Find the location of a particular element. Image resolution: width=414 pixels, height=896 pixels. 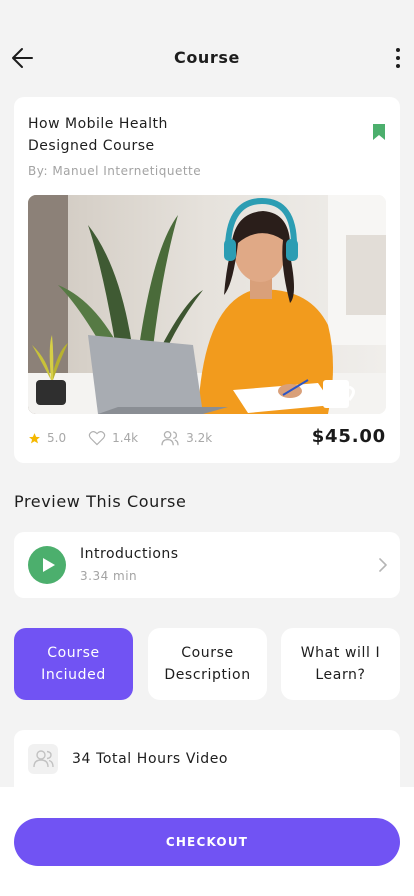

lesson-item: Introductions 3.34 min is located at coordinates (207, 565).